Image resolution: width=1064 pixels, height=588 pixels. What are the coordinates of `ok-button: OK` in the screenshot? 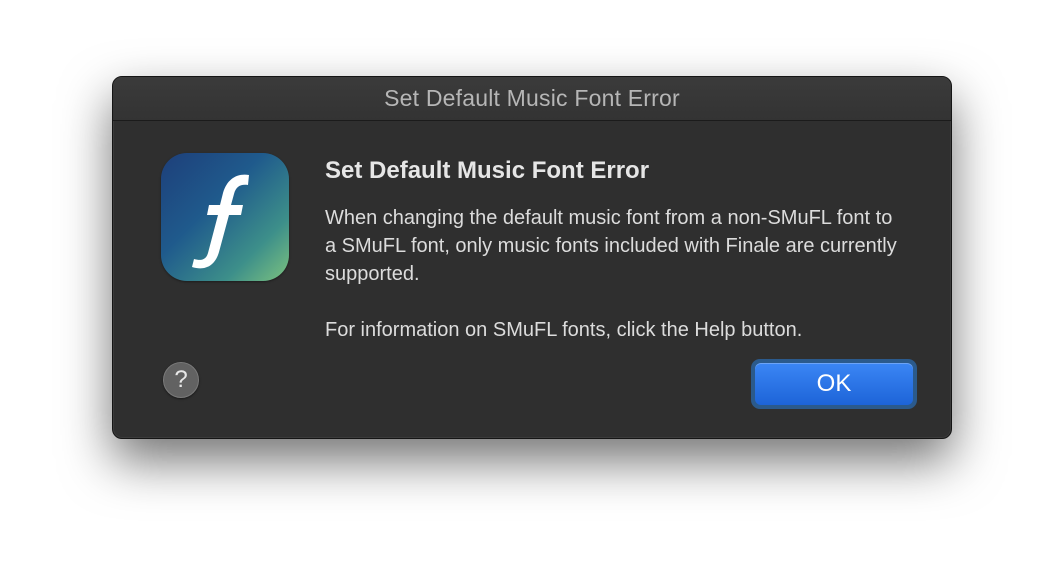 It's located at (834, 384).